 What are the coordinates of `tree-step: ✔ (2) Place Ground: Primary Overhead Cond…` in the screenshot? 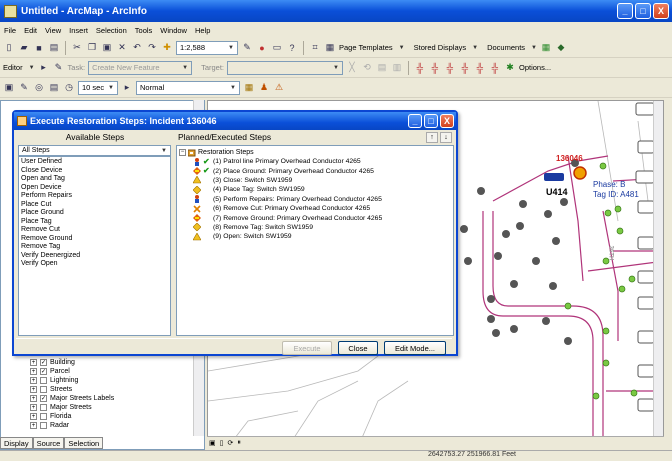 It's located at (316, 171).